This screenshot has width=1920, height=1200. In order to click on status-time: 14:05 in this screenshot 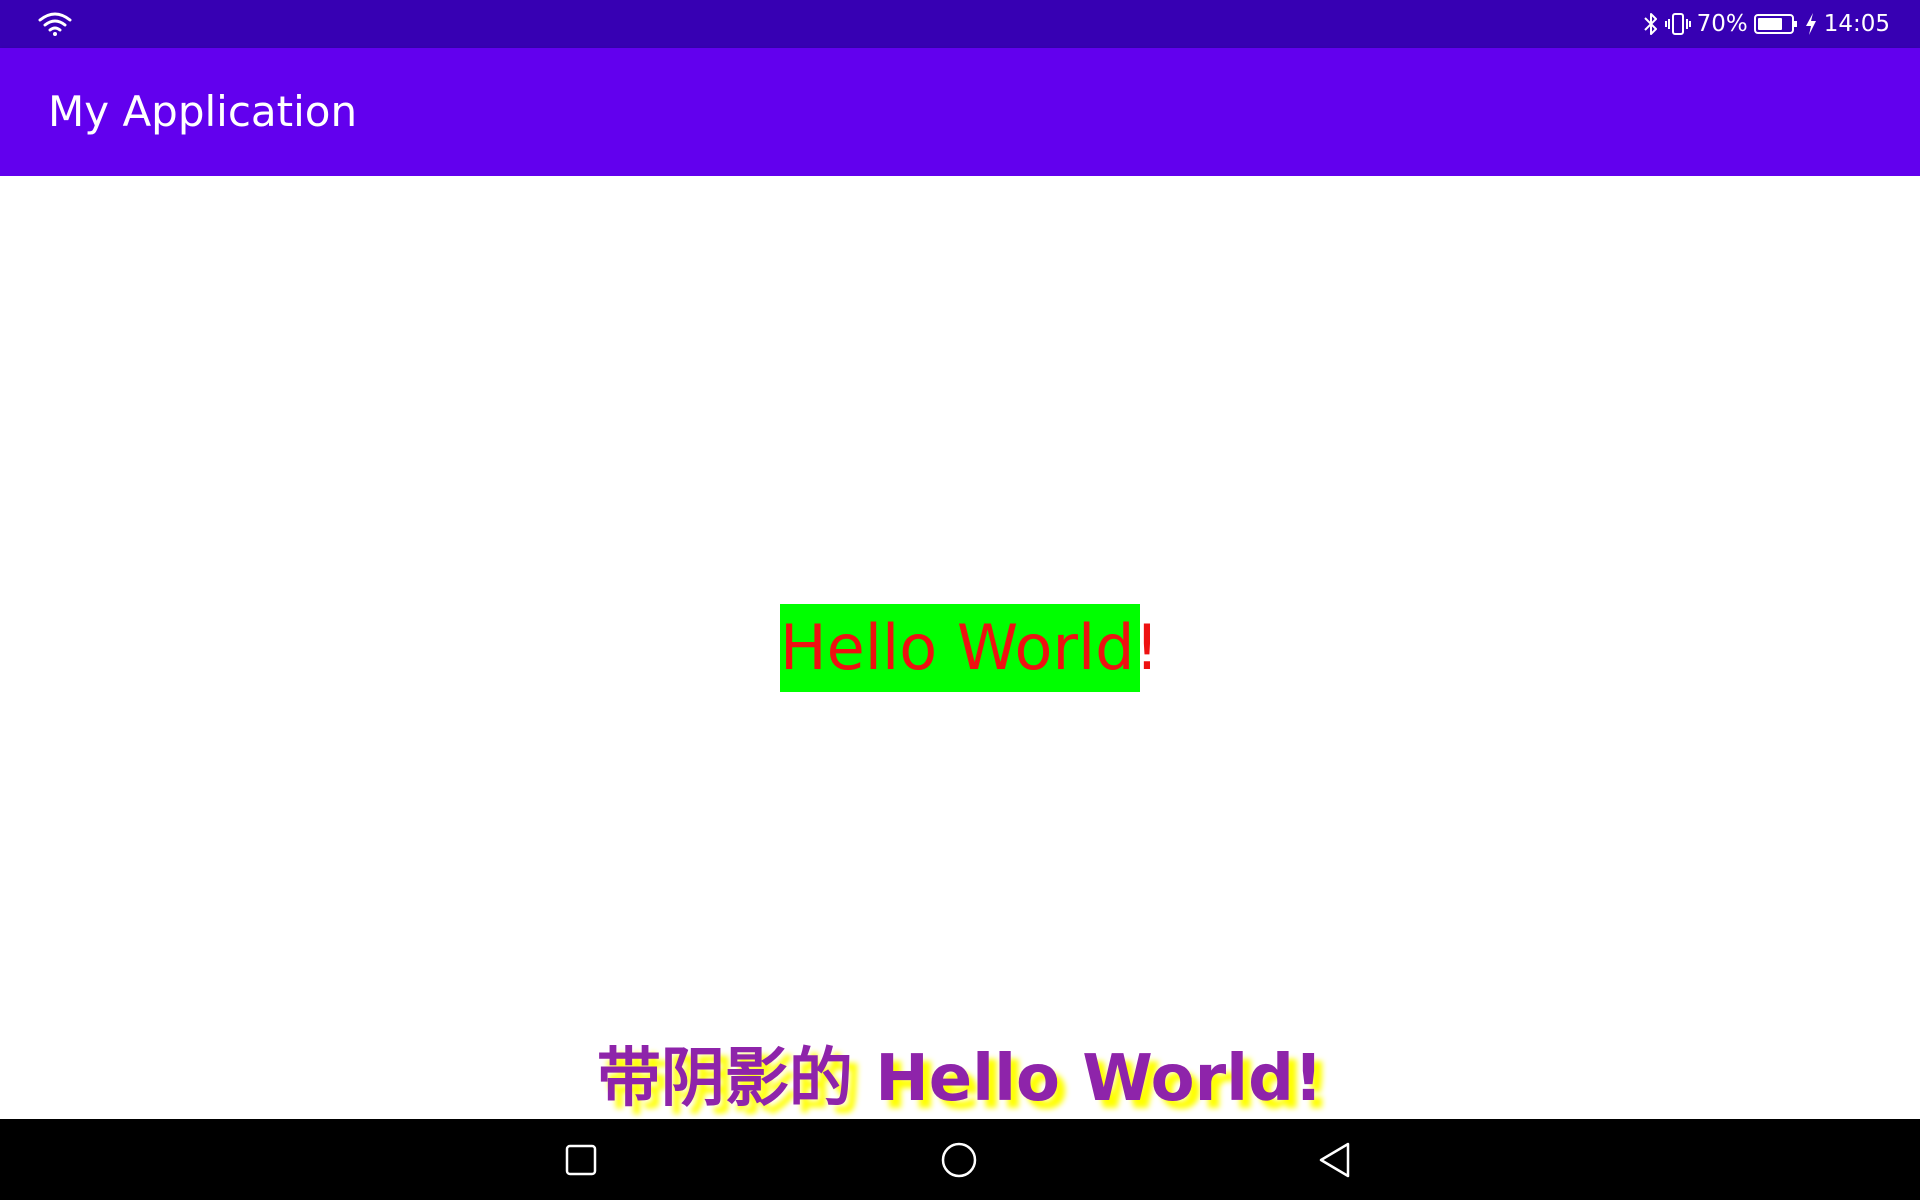, I will do `click(1856, 24)`.